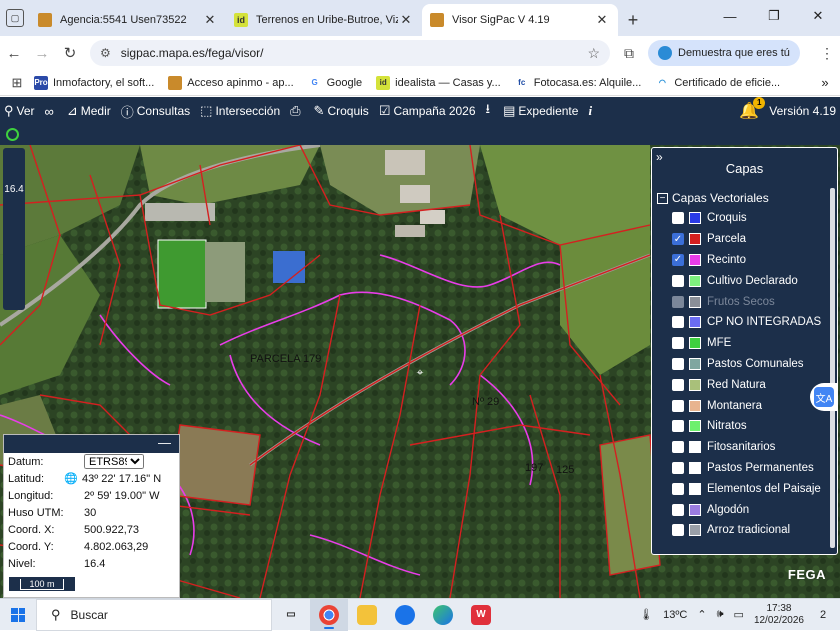 This screenshot has height=631, width=840. What do you see at coordinates (744, 198) in the screenshot?
I see `layer-group-vectoriales: − Capas Vectoriales` at bounding box center [744, 198].